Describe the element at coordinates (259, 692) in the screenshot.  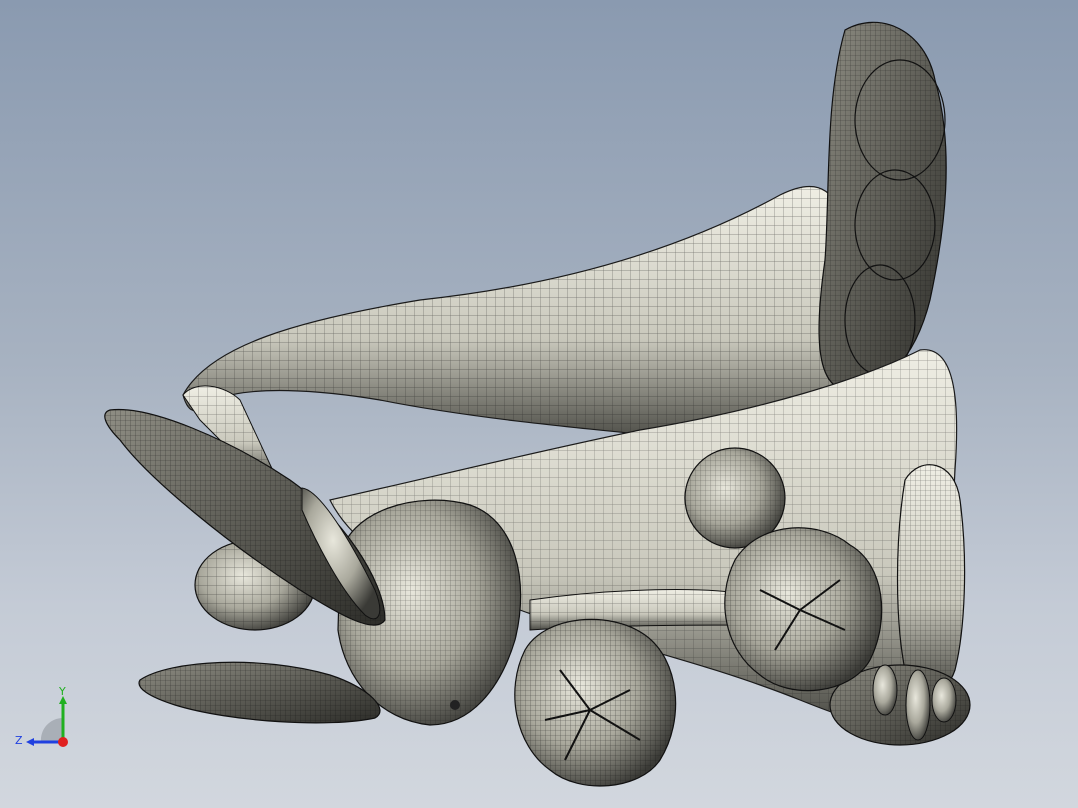
I see `ear-lower` at that location.